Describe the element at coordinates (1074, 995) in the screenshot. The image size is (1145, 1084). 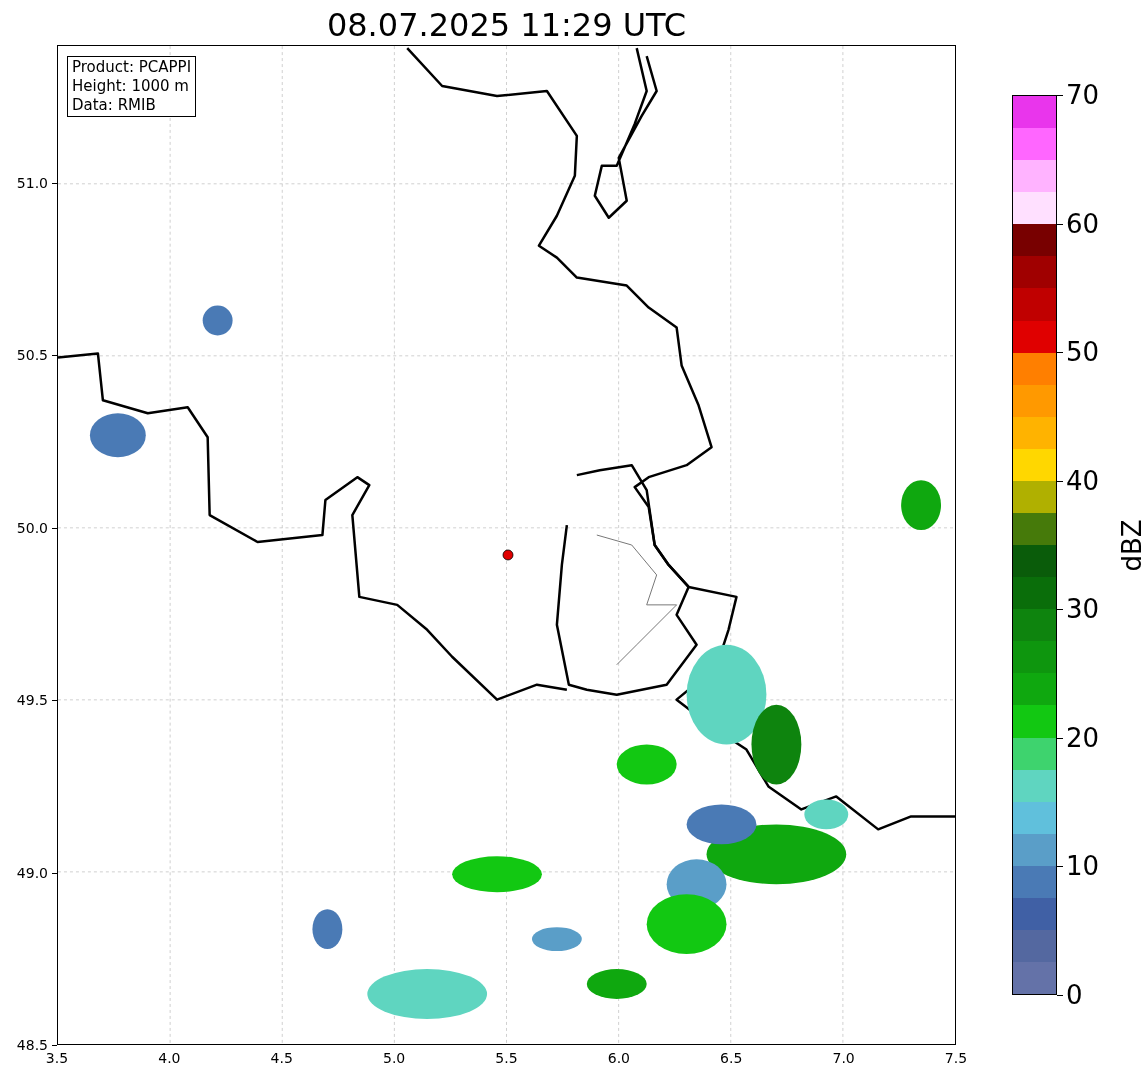
I see `colorbar-tick-label: 0` at that location.